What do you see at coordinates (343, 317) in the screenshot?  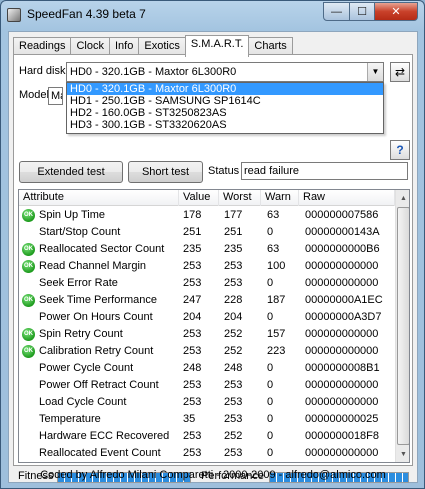 I see `cell-raw: 00000000A3D7` at bounding box center [343, 317].